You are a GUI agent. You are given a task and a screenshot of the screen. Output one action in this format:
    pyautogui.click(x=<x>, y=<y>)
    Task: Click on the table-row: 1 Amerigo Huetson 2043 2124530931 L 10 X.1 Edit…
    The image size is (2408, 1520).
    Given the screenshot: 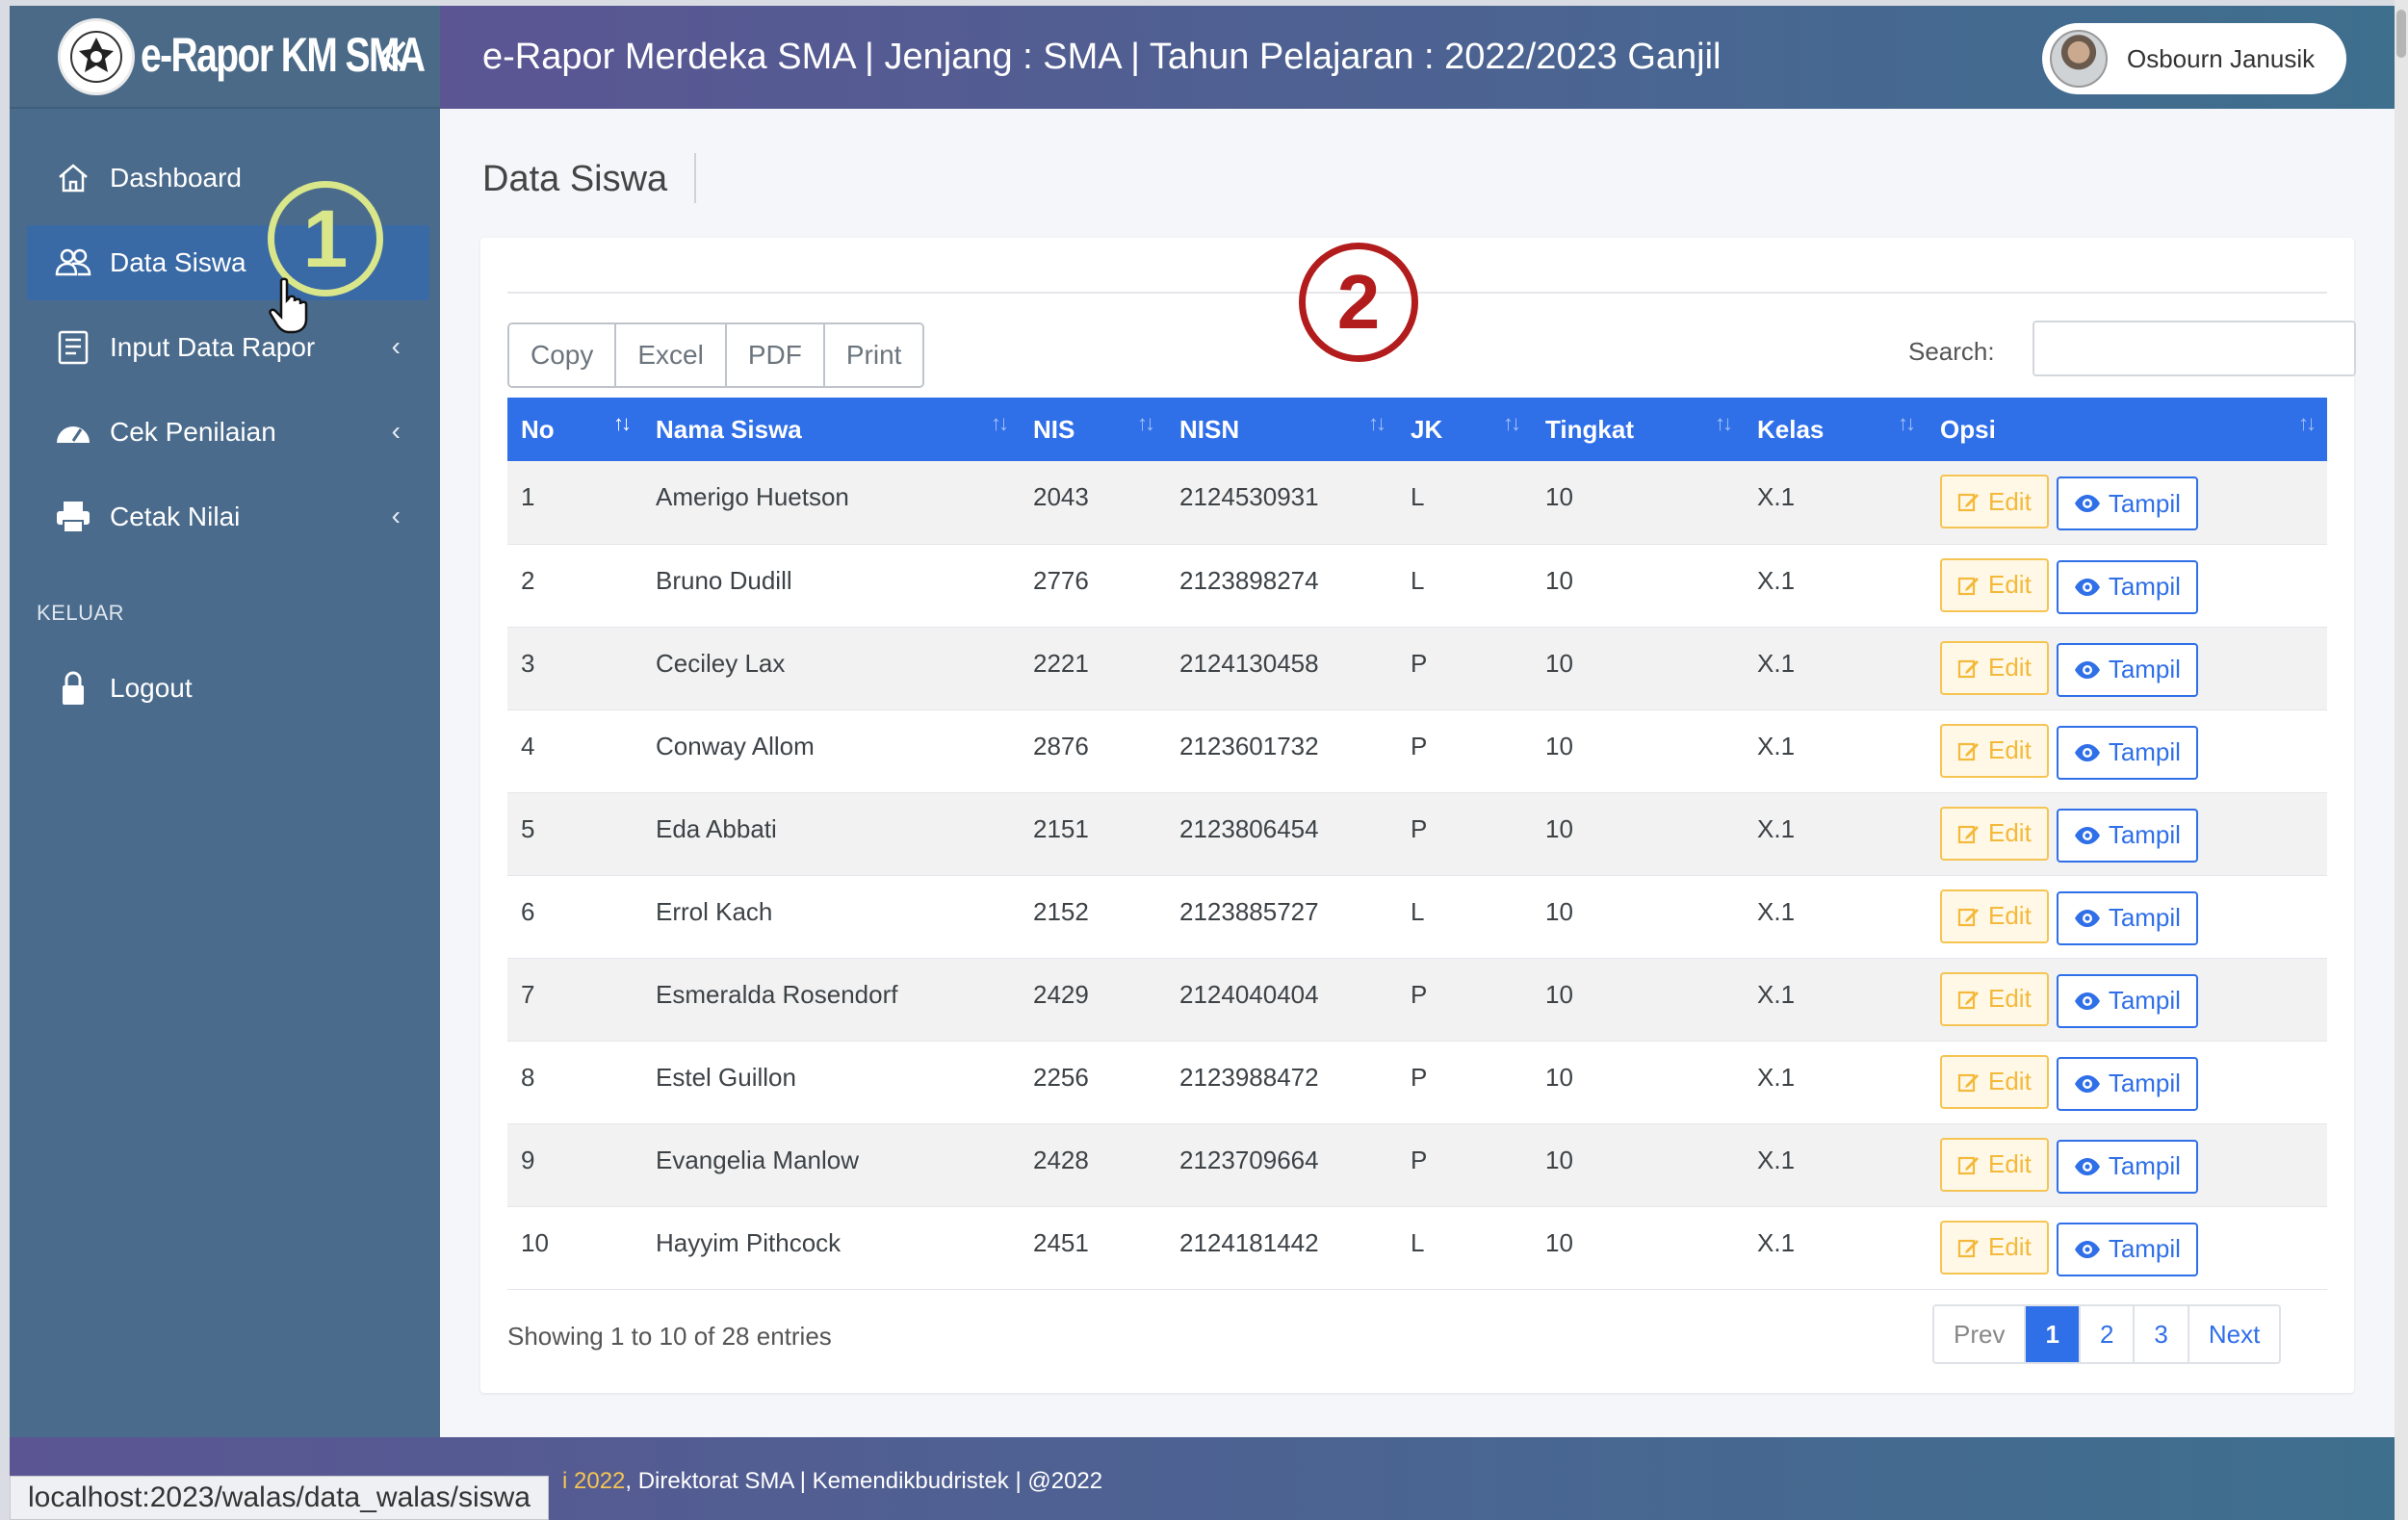 What is the action you would take?
    pyautogui.click(x=1417, y=503)
    